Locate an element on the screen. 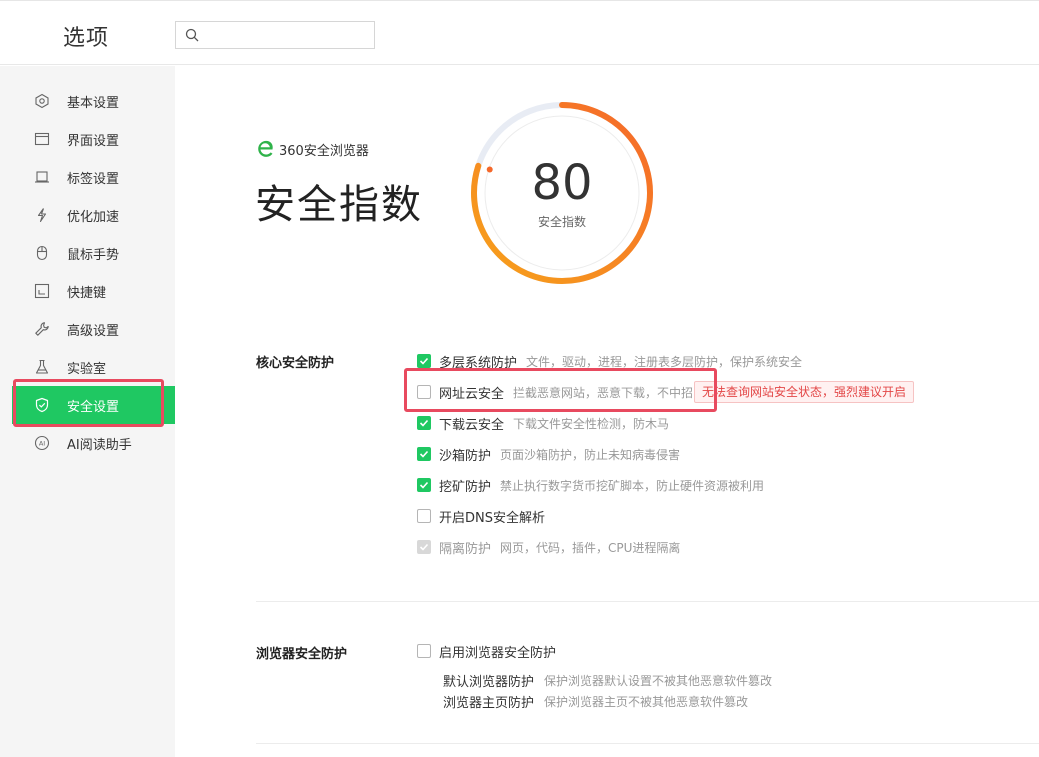 The height and width of the screenshot is (757, 1039). ai-assistant-icon: AI is located at coordinates (42, 443).